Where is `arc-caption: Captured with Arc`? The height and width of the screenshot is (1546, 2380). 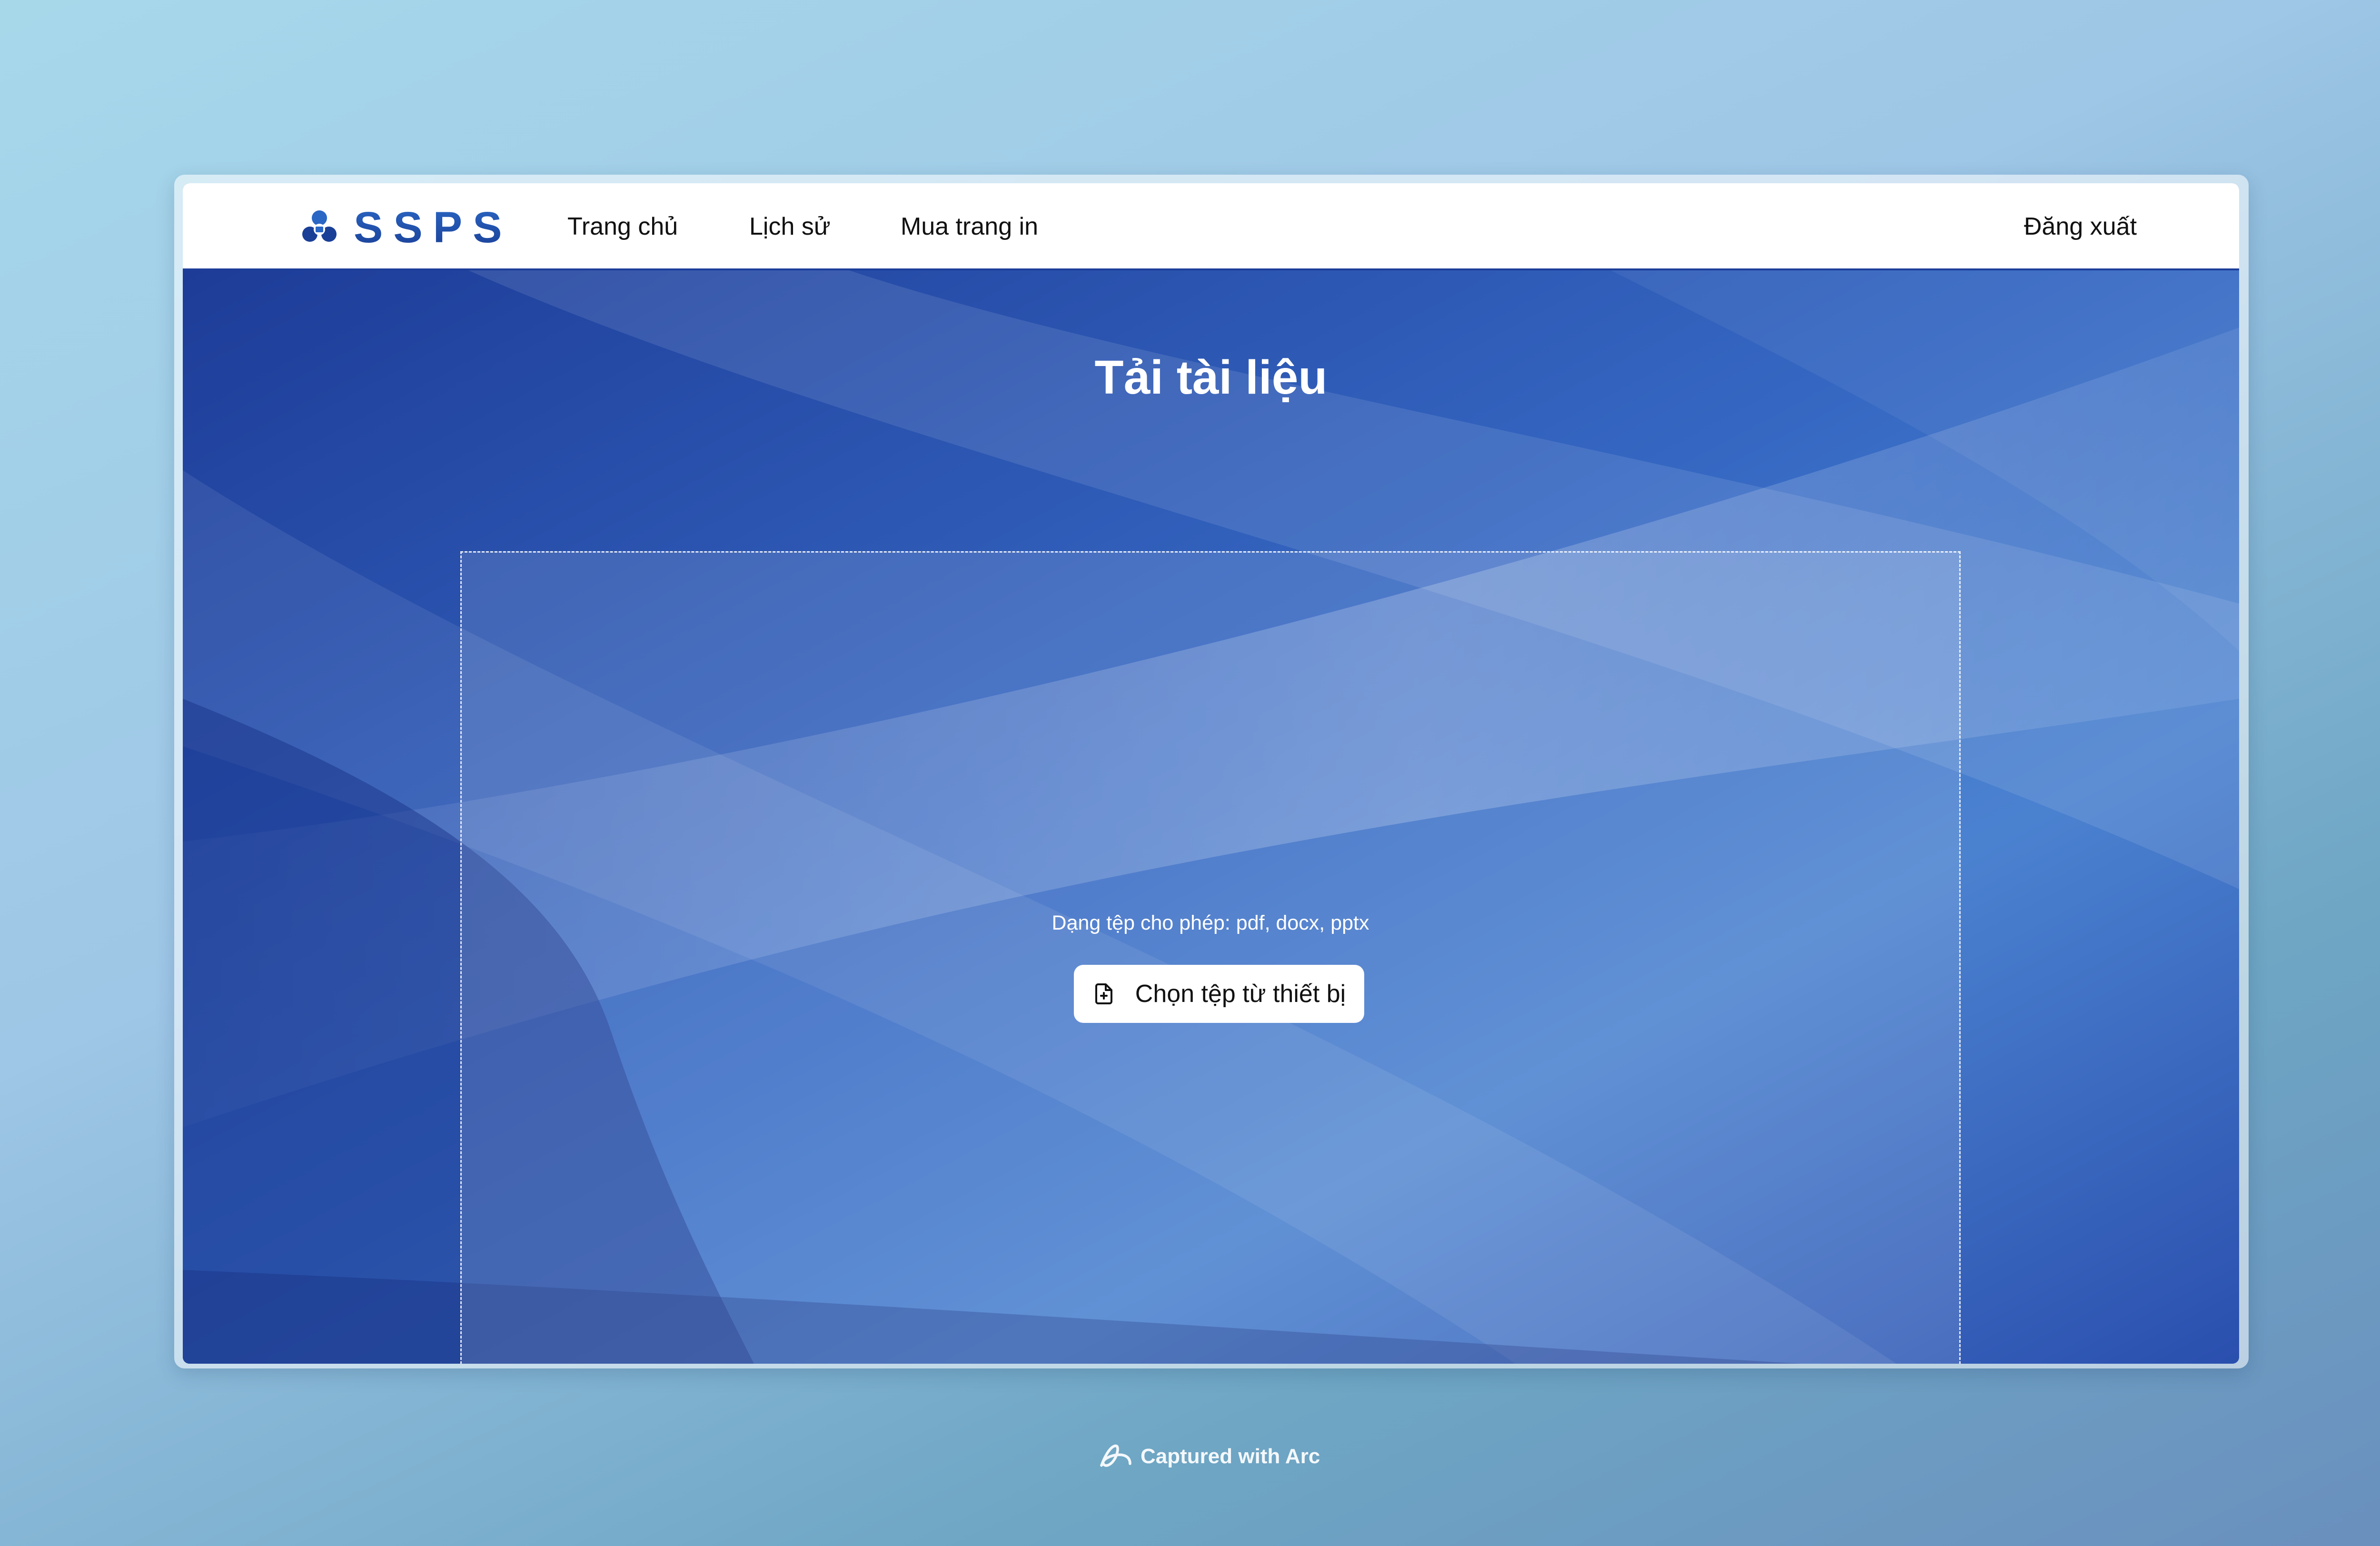 arc-caption: Captured with Arc is located at coordinates (1209, 1456).